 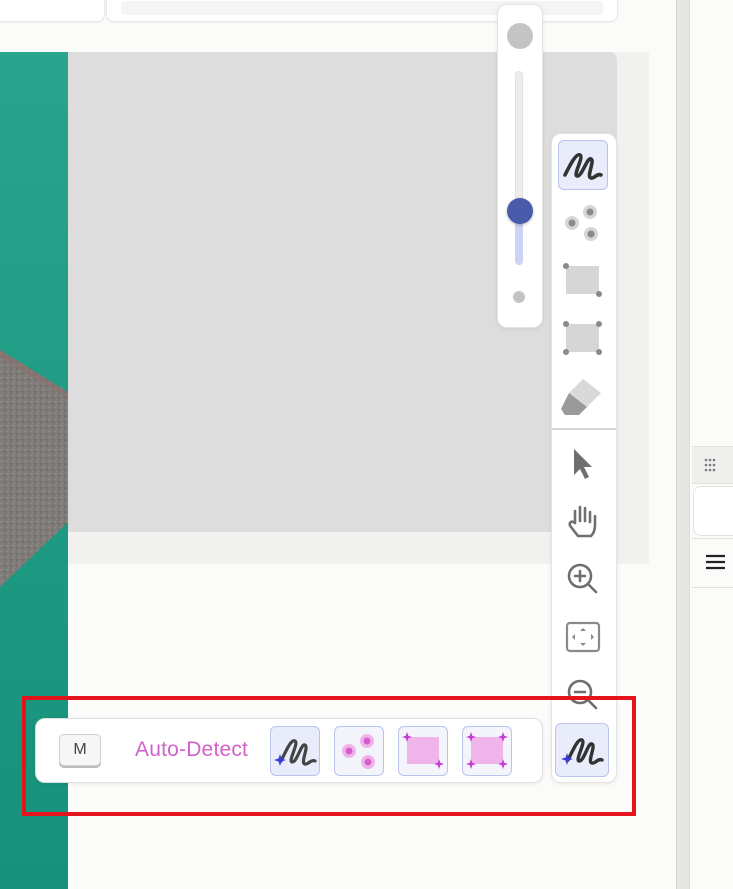 What do you see at coordinates (711, 444) in the screenshot?
I see `right-side-panel` at bounding box center [711, 444].